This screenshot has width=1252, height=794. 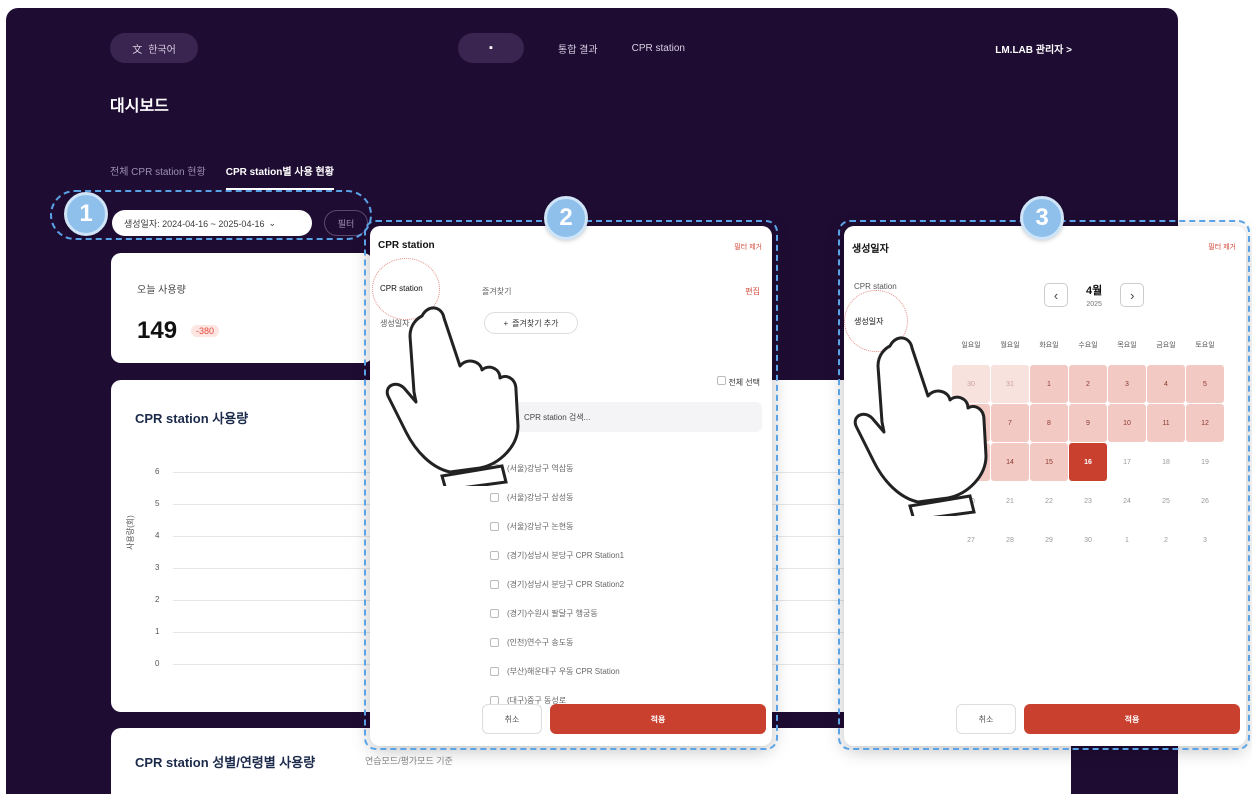 What do you see at coordinates (512, 719) in the screenshot?
I see `station-cancel-button: 취소` at bounding box center [512, 719].